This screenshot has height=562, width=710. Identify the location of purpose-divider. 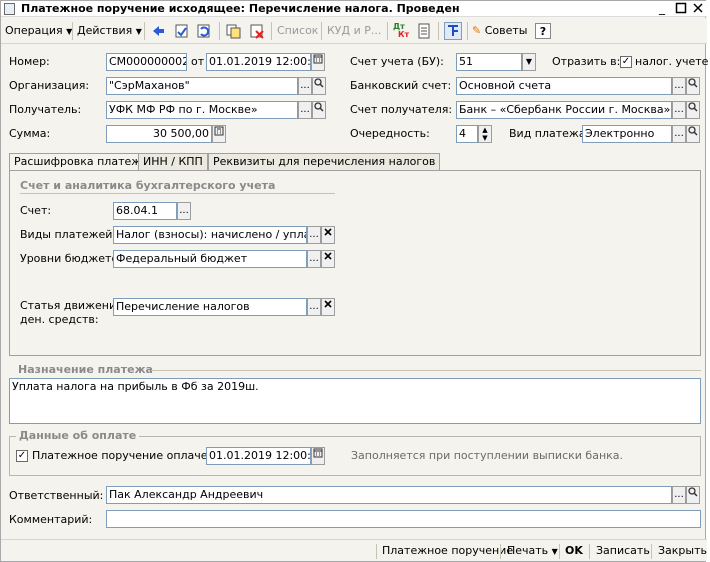
(426, 370).